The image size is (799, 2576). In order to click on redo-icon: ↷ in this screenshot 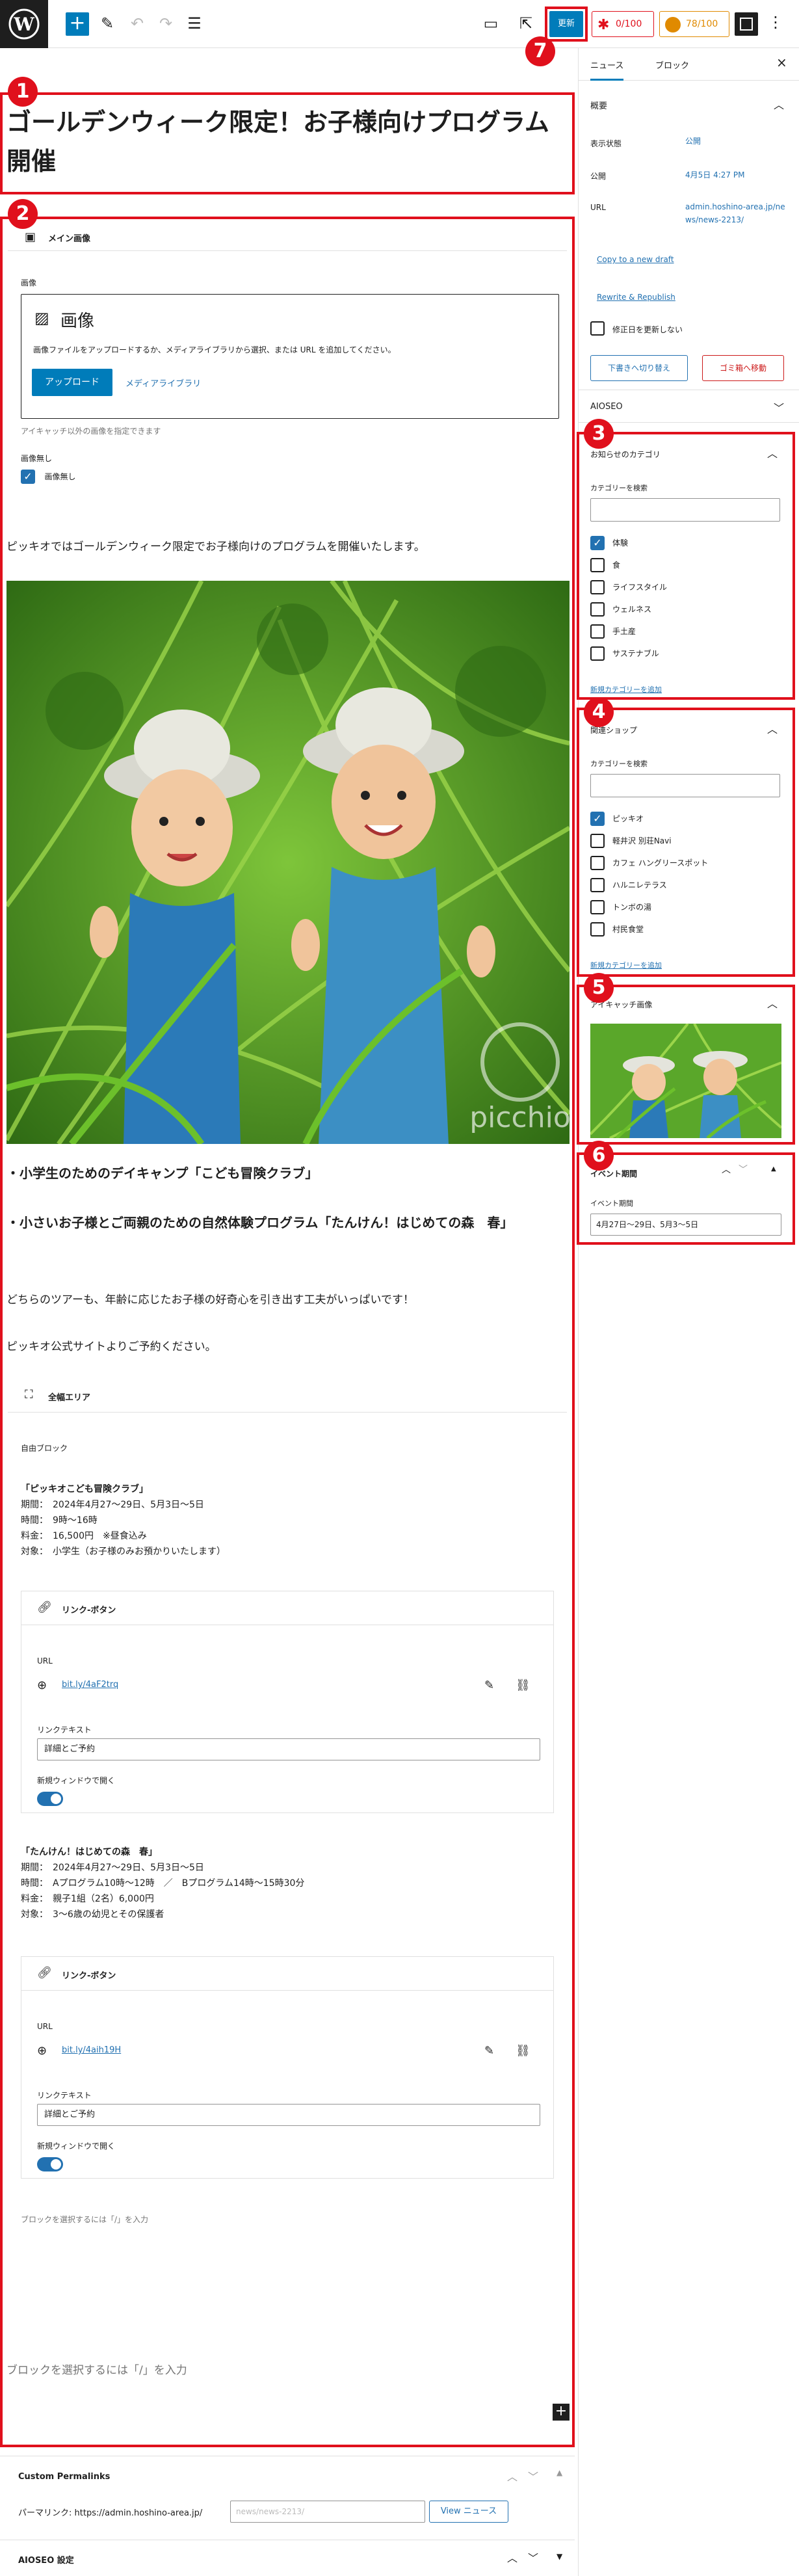, I will do `click(166, 24)`.